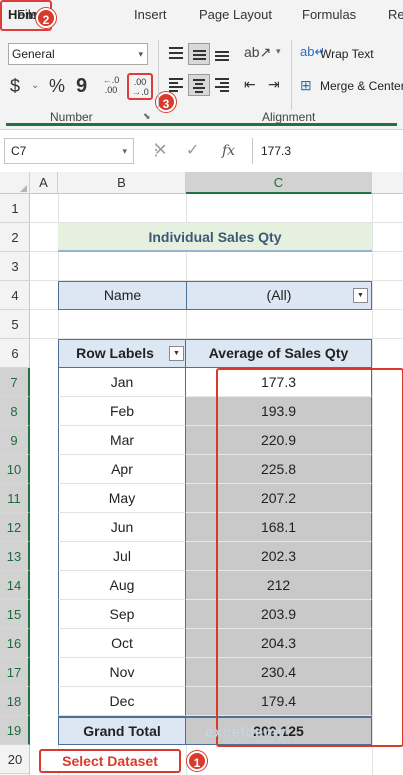 Image resolution: width=403 pixels, height=775 pixels. I want to click on confirm-icon: ✓, so click(192, 151).